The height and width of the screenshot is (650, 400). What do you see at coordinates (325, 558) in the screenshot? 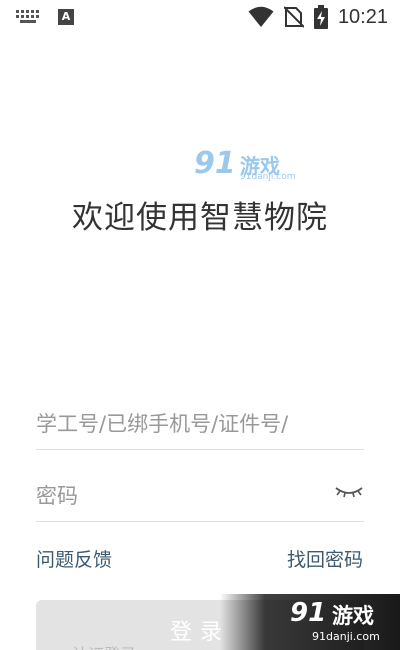
I see `recover-password-link: 找回密码` at bounding box center [325, 558].